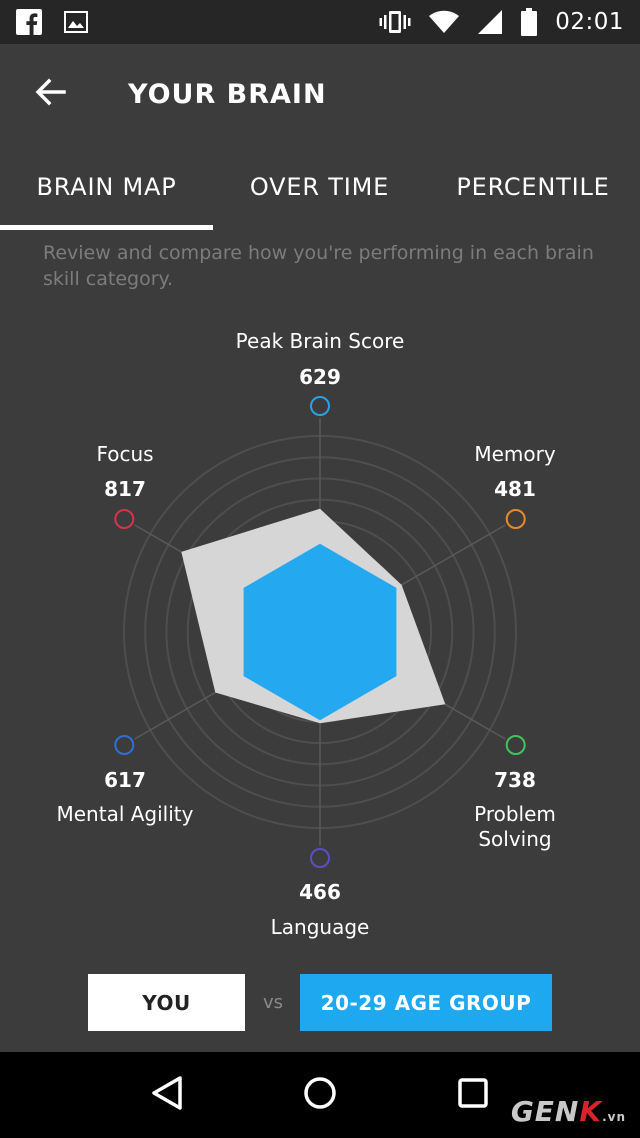 The height and width of the screenshot is (1138, 640). Describe the element at coordinates (529, 22) in the screenshot. I see `battery-icon` at that location.